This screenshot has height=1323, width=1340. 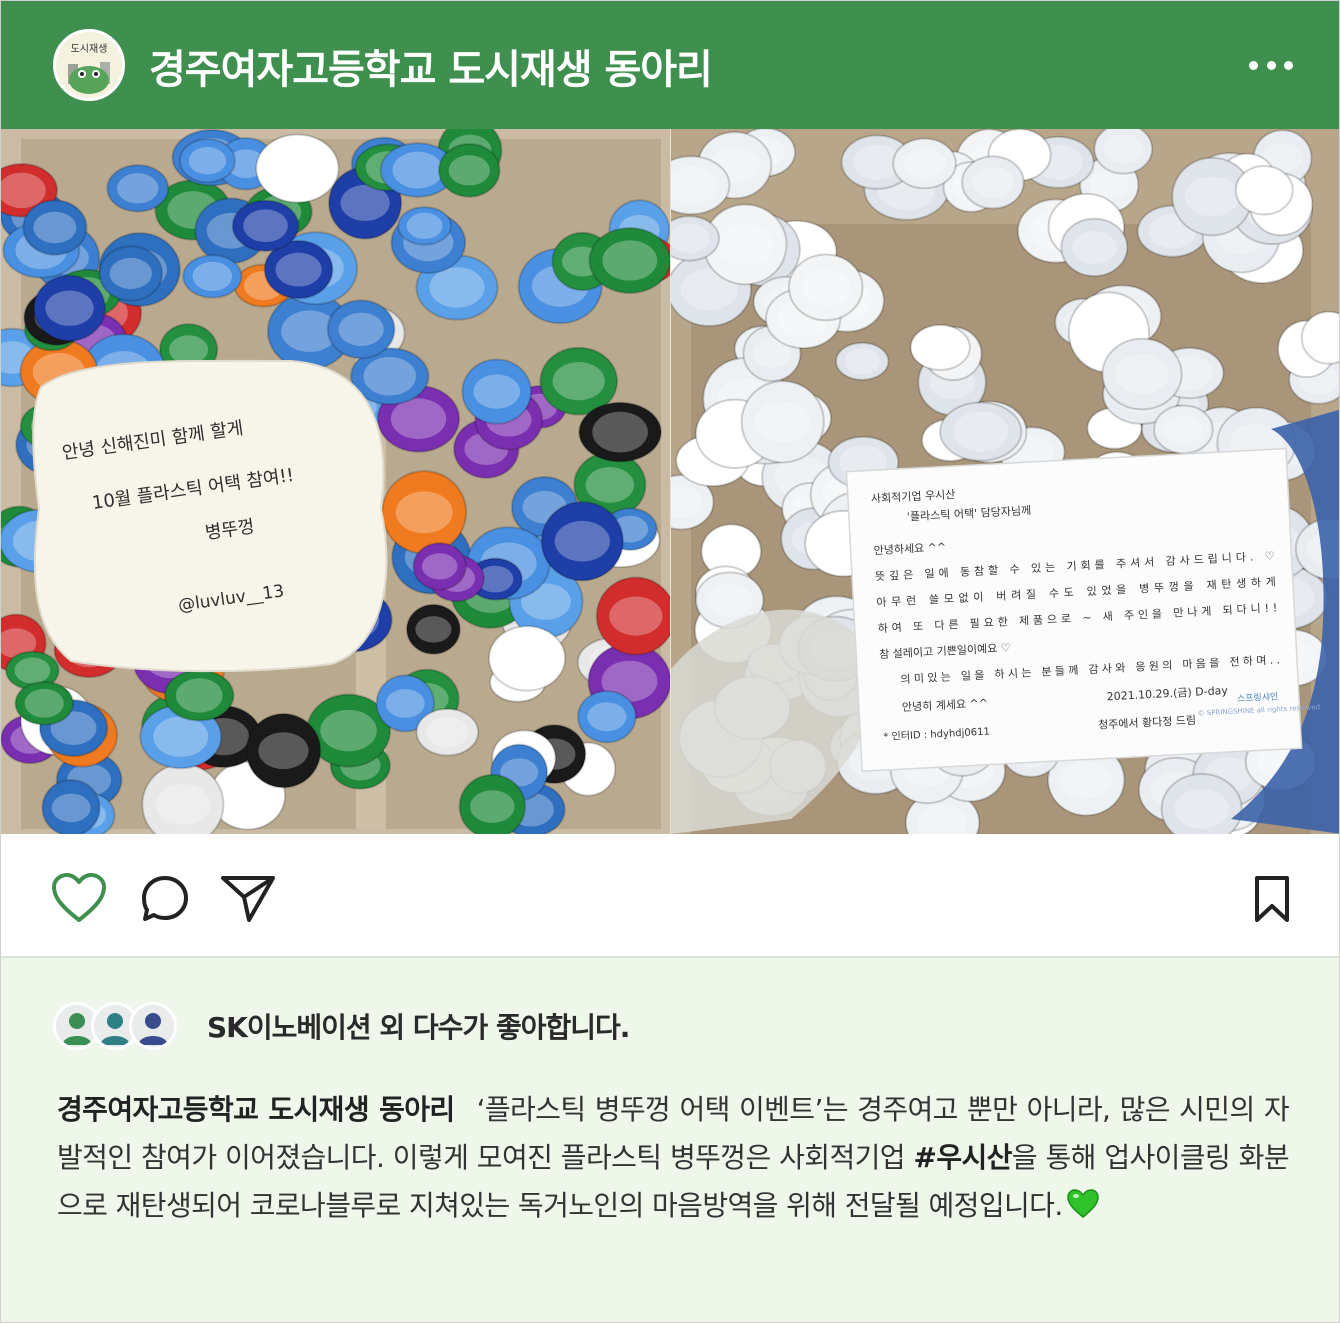 What do you see at coordinates (431, 66) in the screenshot?
I see `account-name: 경주여자고등학교 도시재생 동아리` at bounding box center [431, 66].